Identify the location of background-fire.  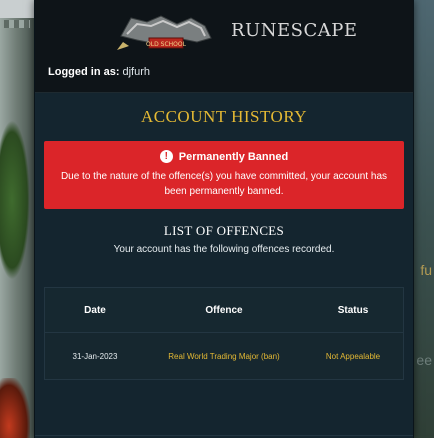
(15, 408).